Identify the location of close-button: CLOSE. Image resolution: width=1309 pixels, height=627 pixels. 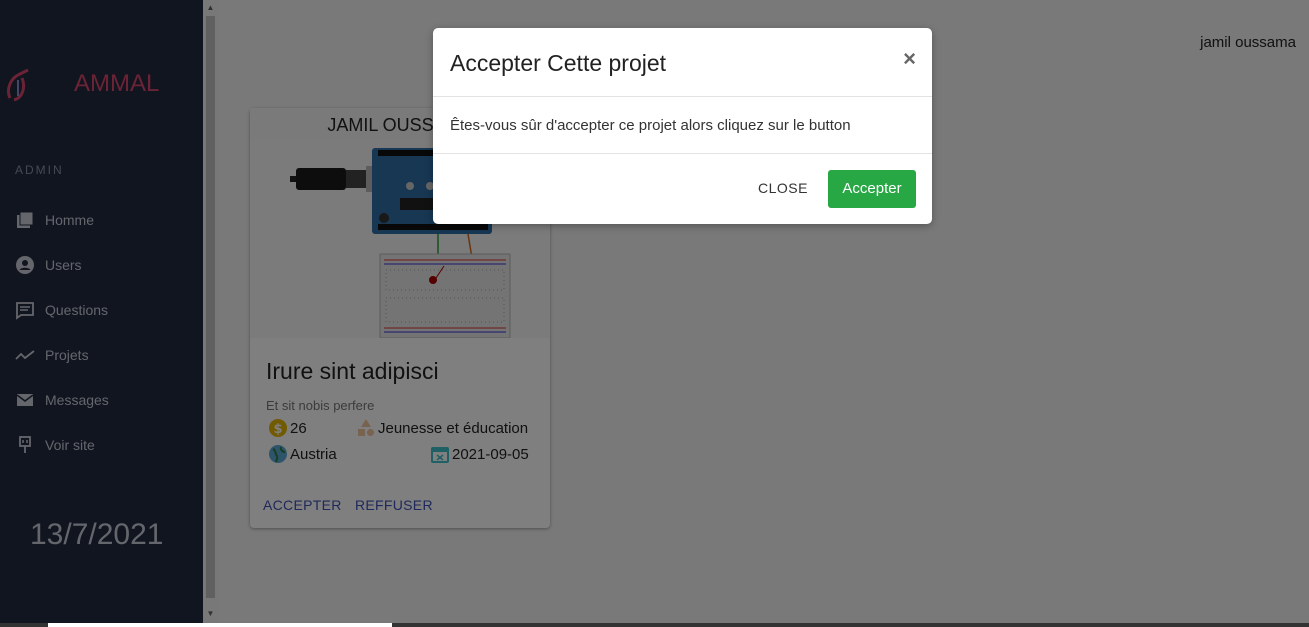
(783, 188).